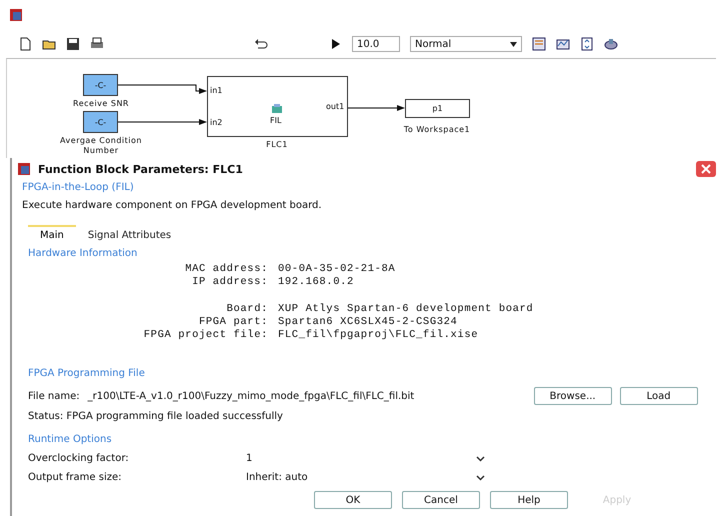 The image size is (722, 516). What do you see at coordinates (406, 309) in the screenshot?
I see `info-value: XUP Atlys Spartan-6 development board` at bounding box center [406, 309].